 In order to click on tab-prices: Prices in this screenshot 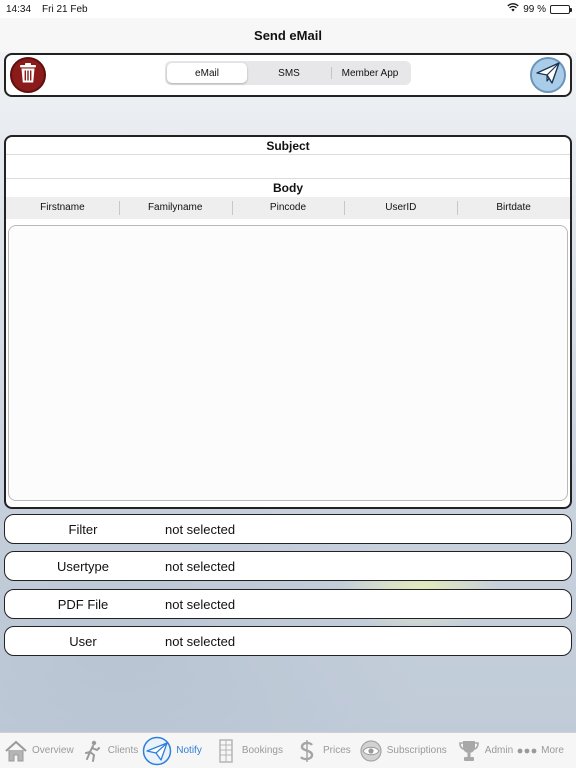, I will do `click(323, 751)`.